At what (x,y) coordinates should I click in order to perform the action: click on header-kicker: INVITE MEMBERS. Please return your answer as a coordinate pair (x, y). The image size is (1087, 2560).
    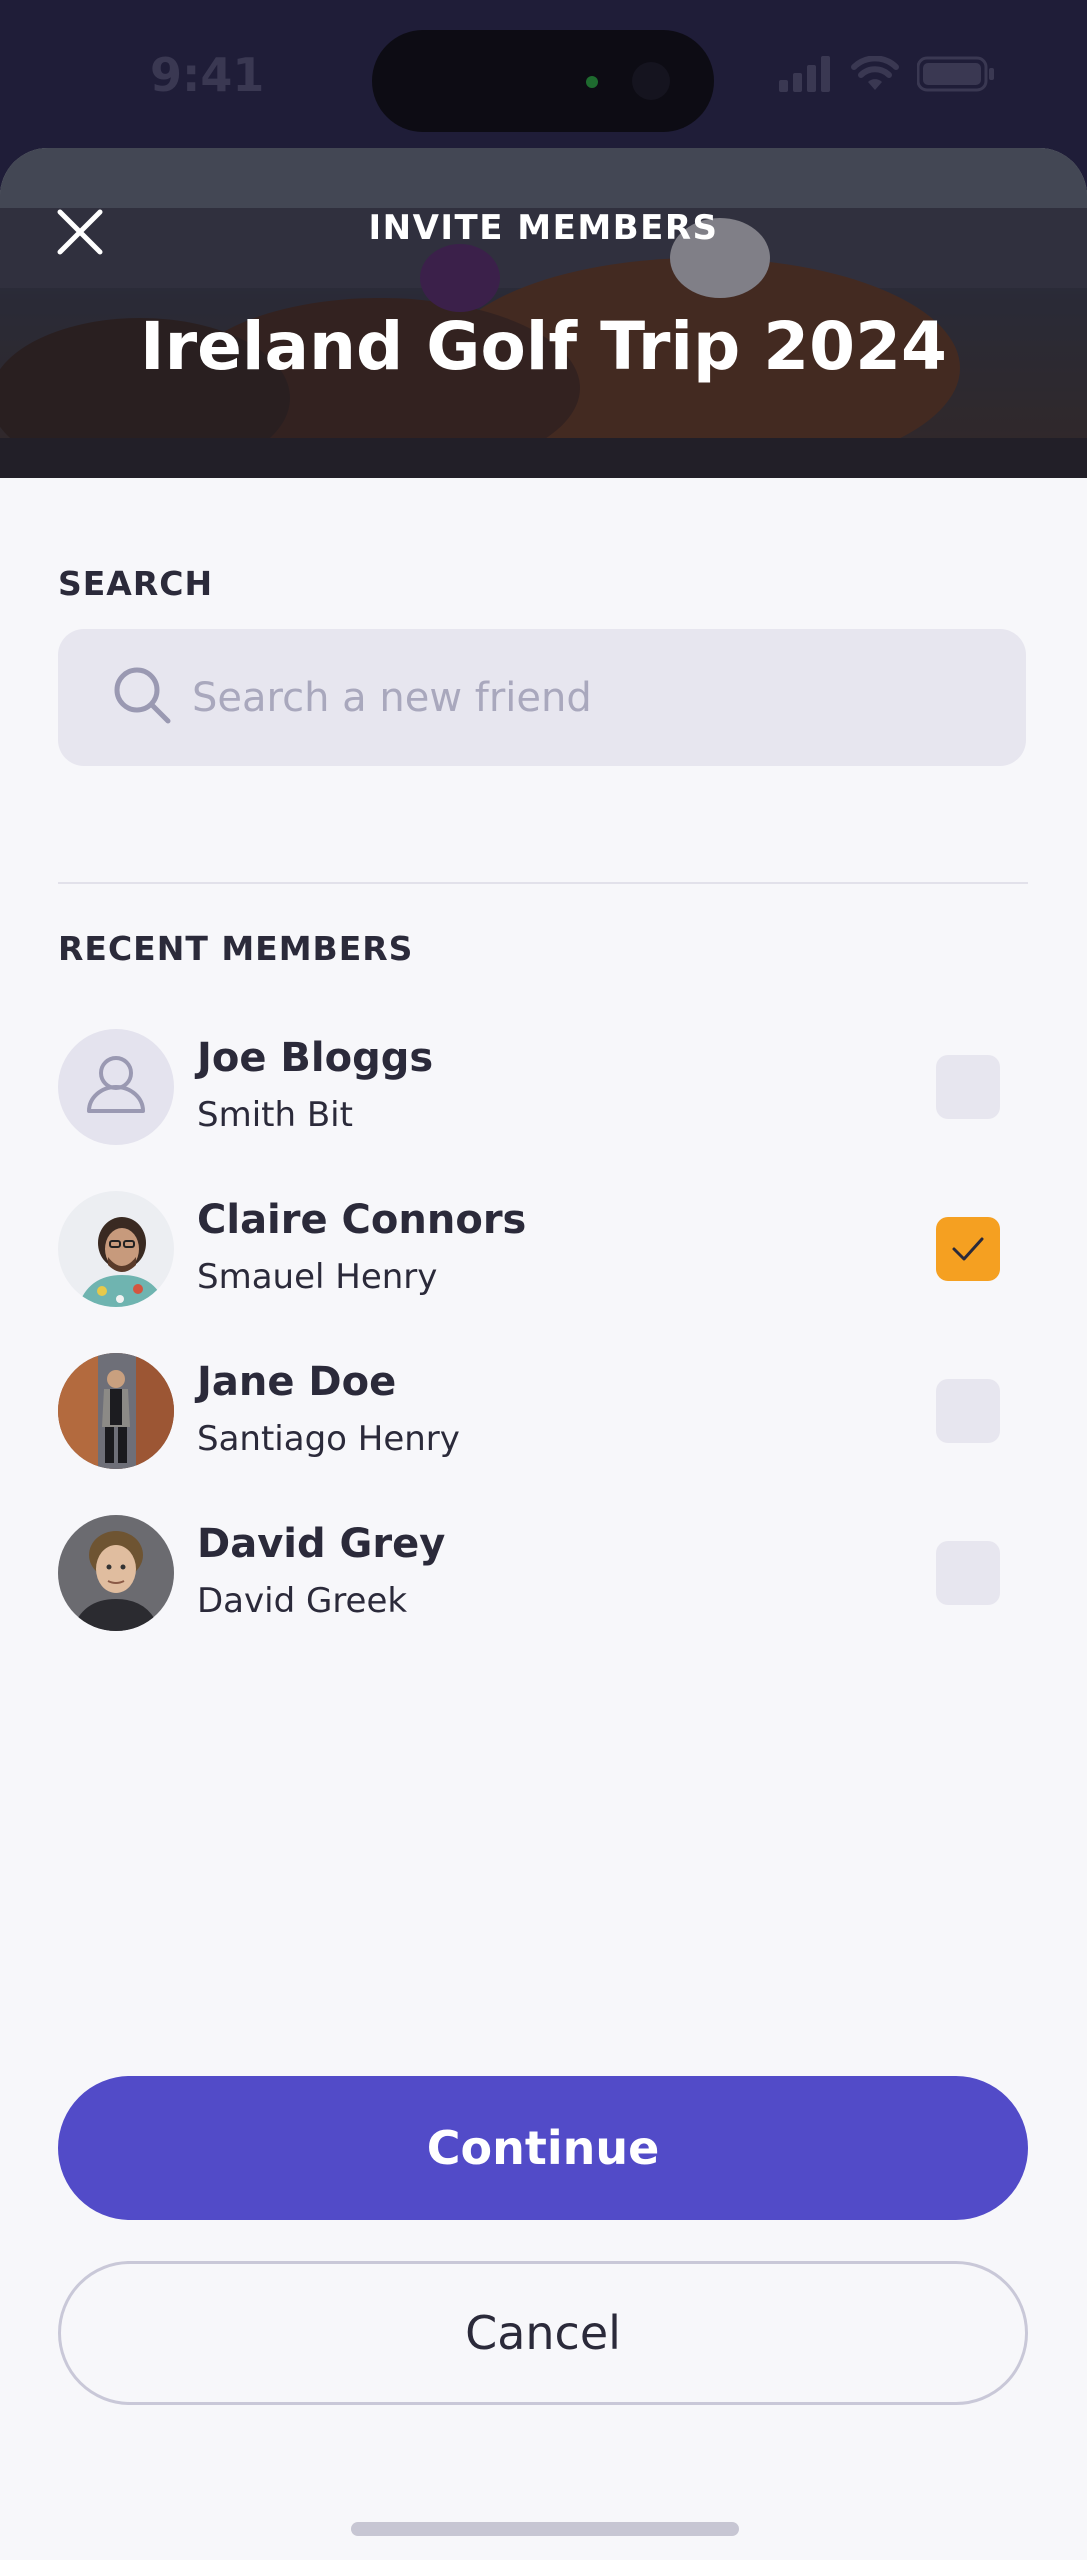
    Looking at the image, I should click on (543, 228).